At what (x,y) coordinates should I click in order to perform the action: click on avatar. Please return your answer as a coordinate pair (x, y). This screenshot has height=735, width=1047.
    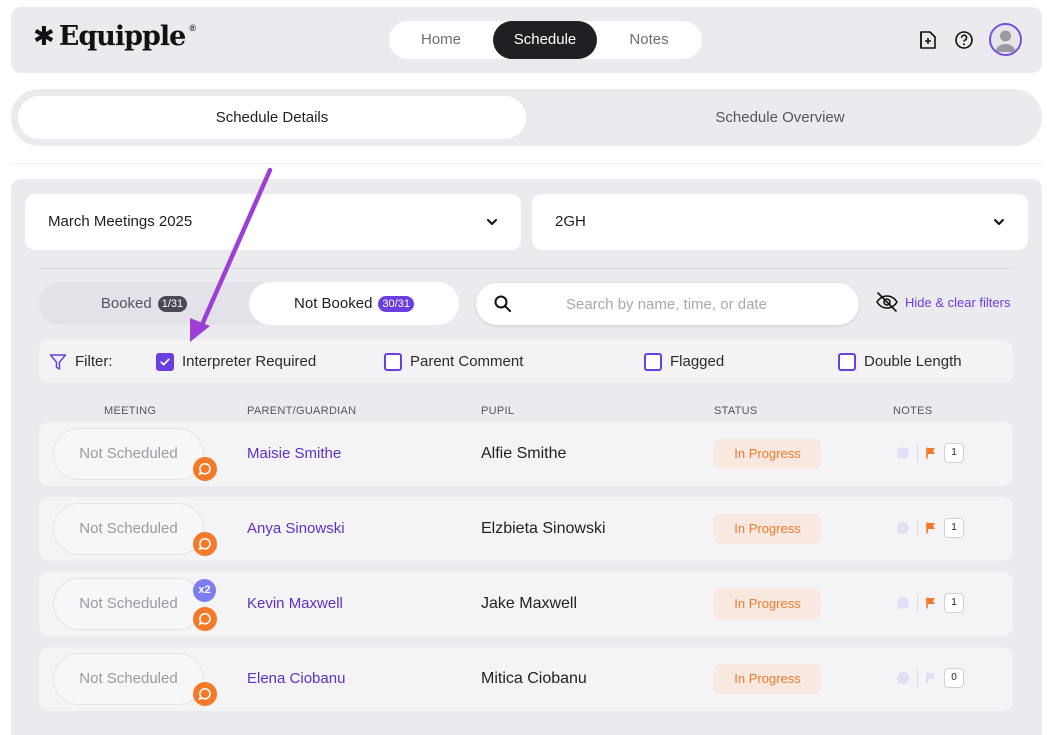
    Looking at the image, I should click on (1005, 39).